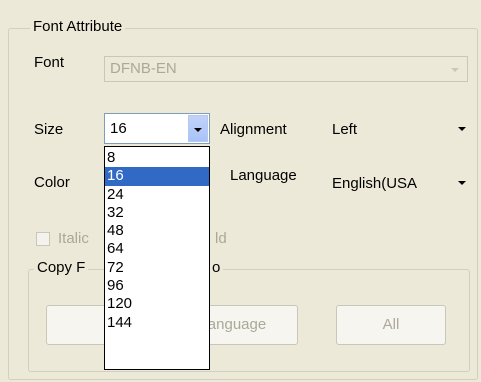 The image size is (481, 382). I want to click on bold-label: ld, so click(221, 238).